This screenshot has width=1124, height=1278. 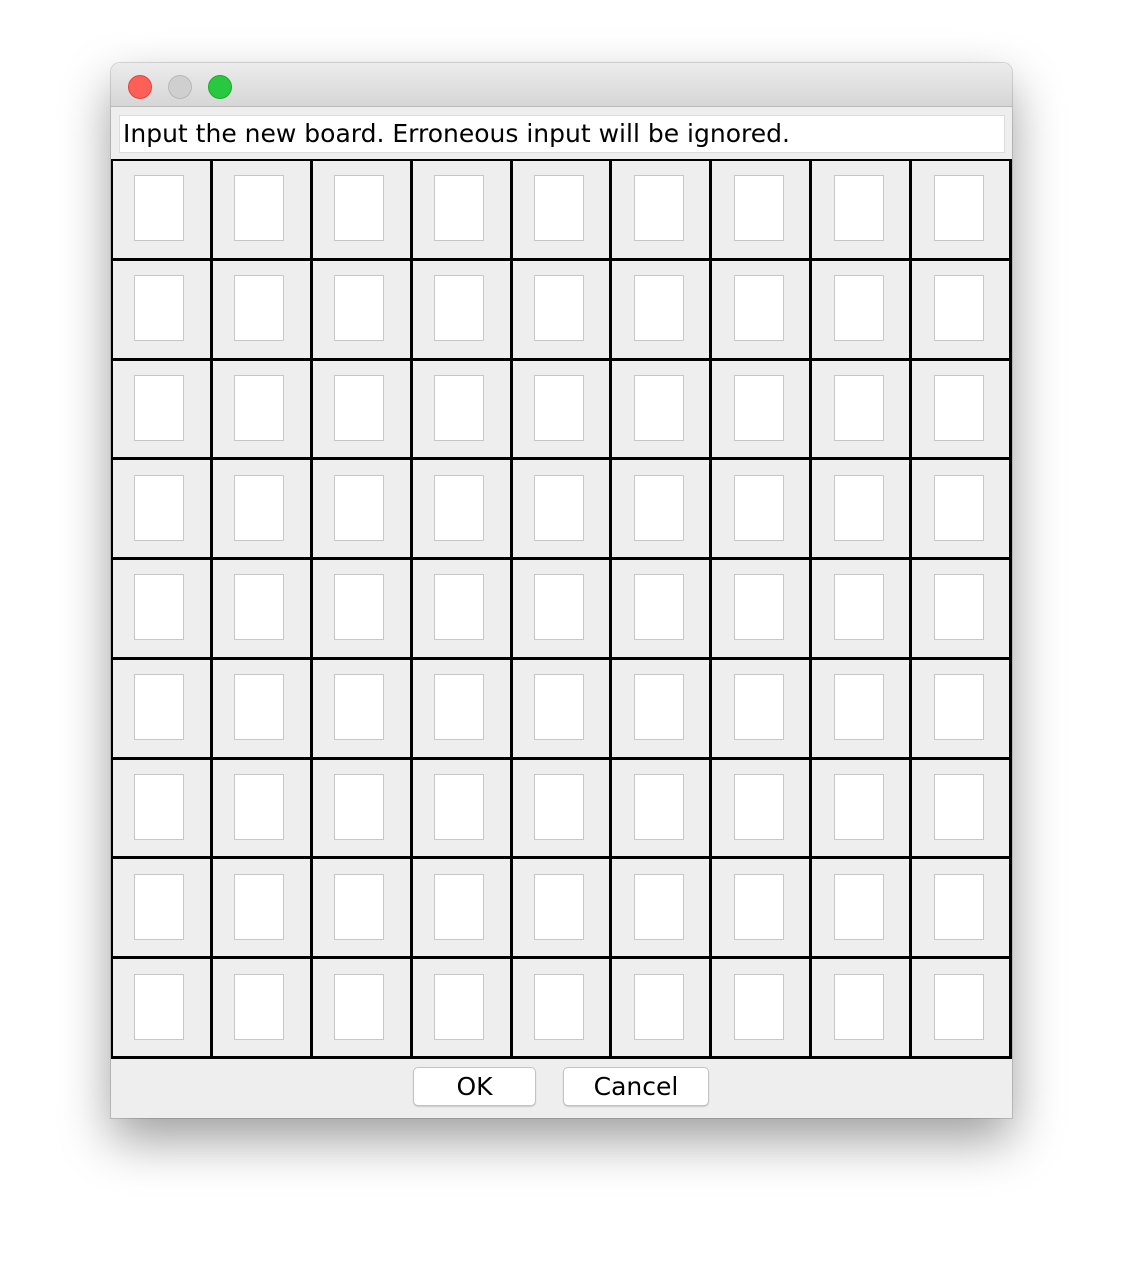 I want to click on minimize-window-icon, so click(x=180, y=87).